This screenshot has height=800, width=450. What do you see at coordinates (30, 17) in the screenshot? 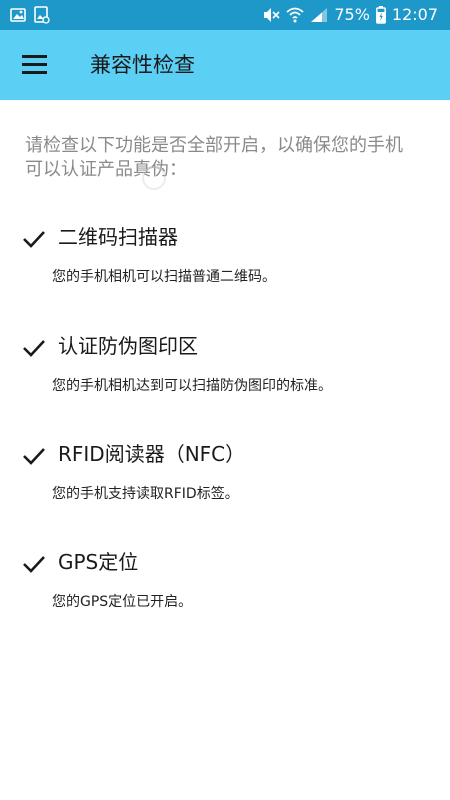
I see `status-left-icons` at bounding box center [30, 17].